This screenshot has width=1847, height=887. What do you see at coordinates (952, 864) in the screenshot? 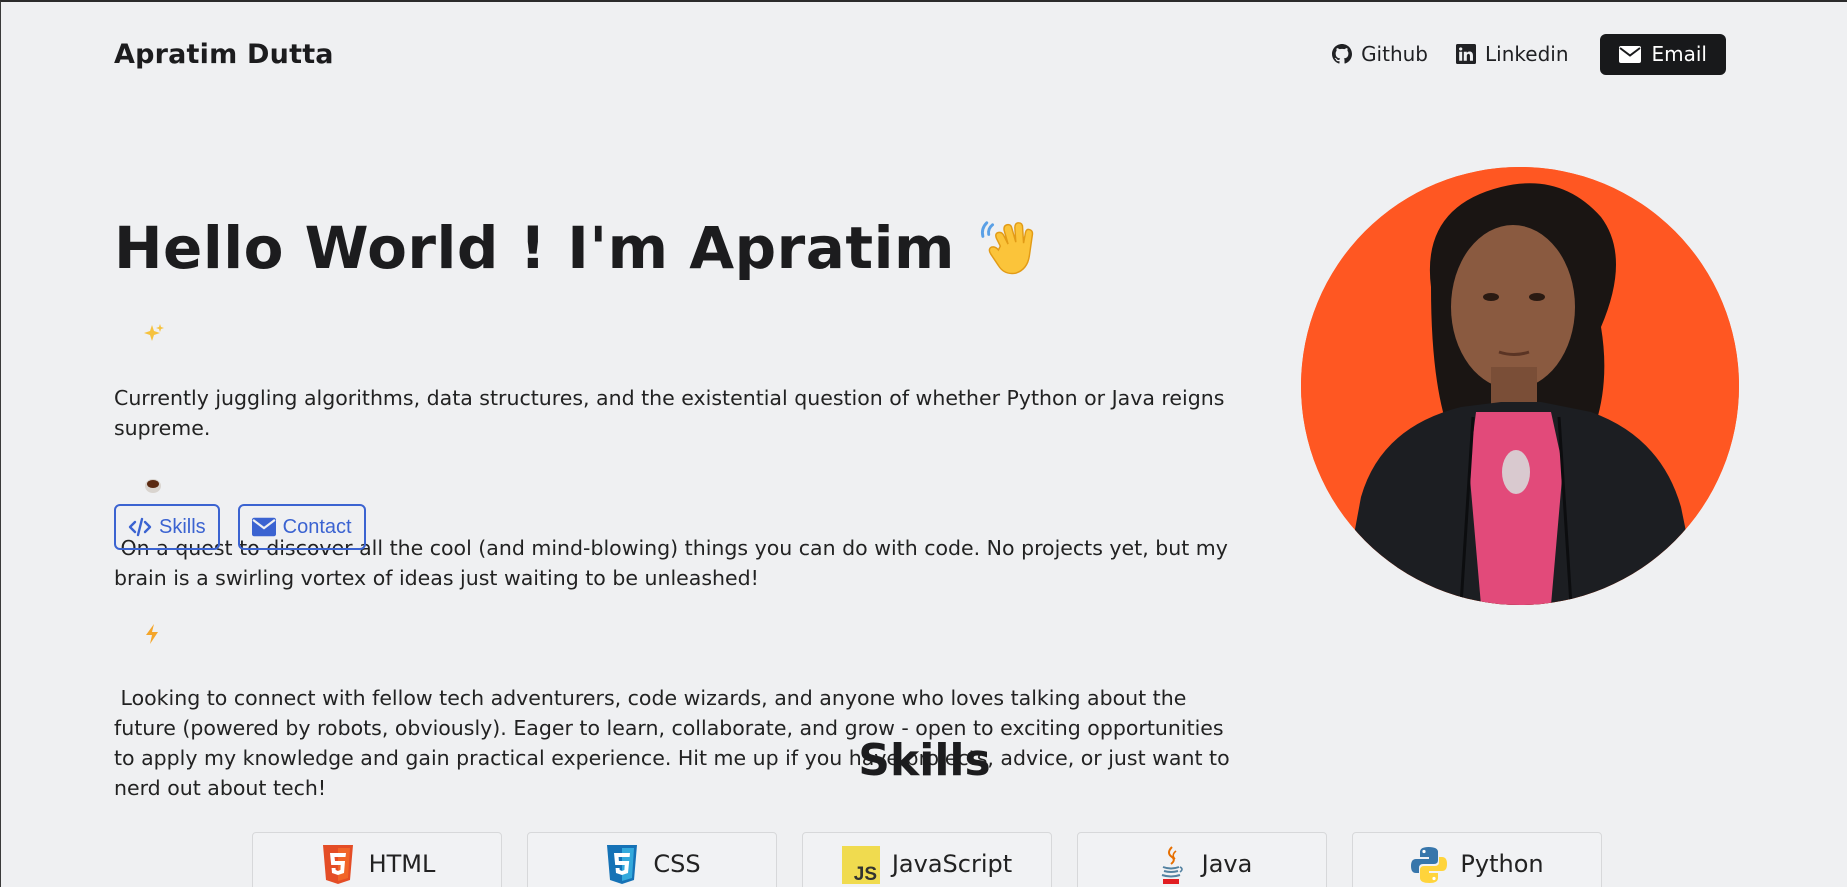
I see `skill-label: JavaScript` at bounding box center [952, 864].